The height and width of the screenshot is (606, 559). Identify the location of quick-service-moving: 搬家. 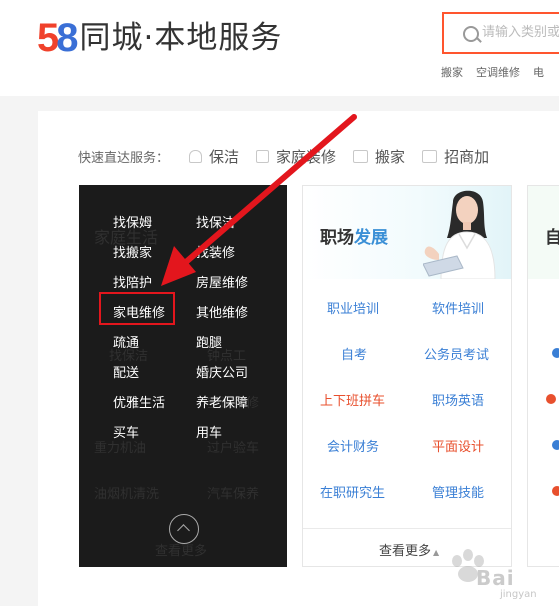
(379, 156).